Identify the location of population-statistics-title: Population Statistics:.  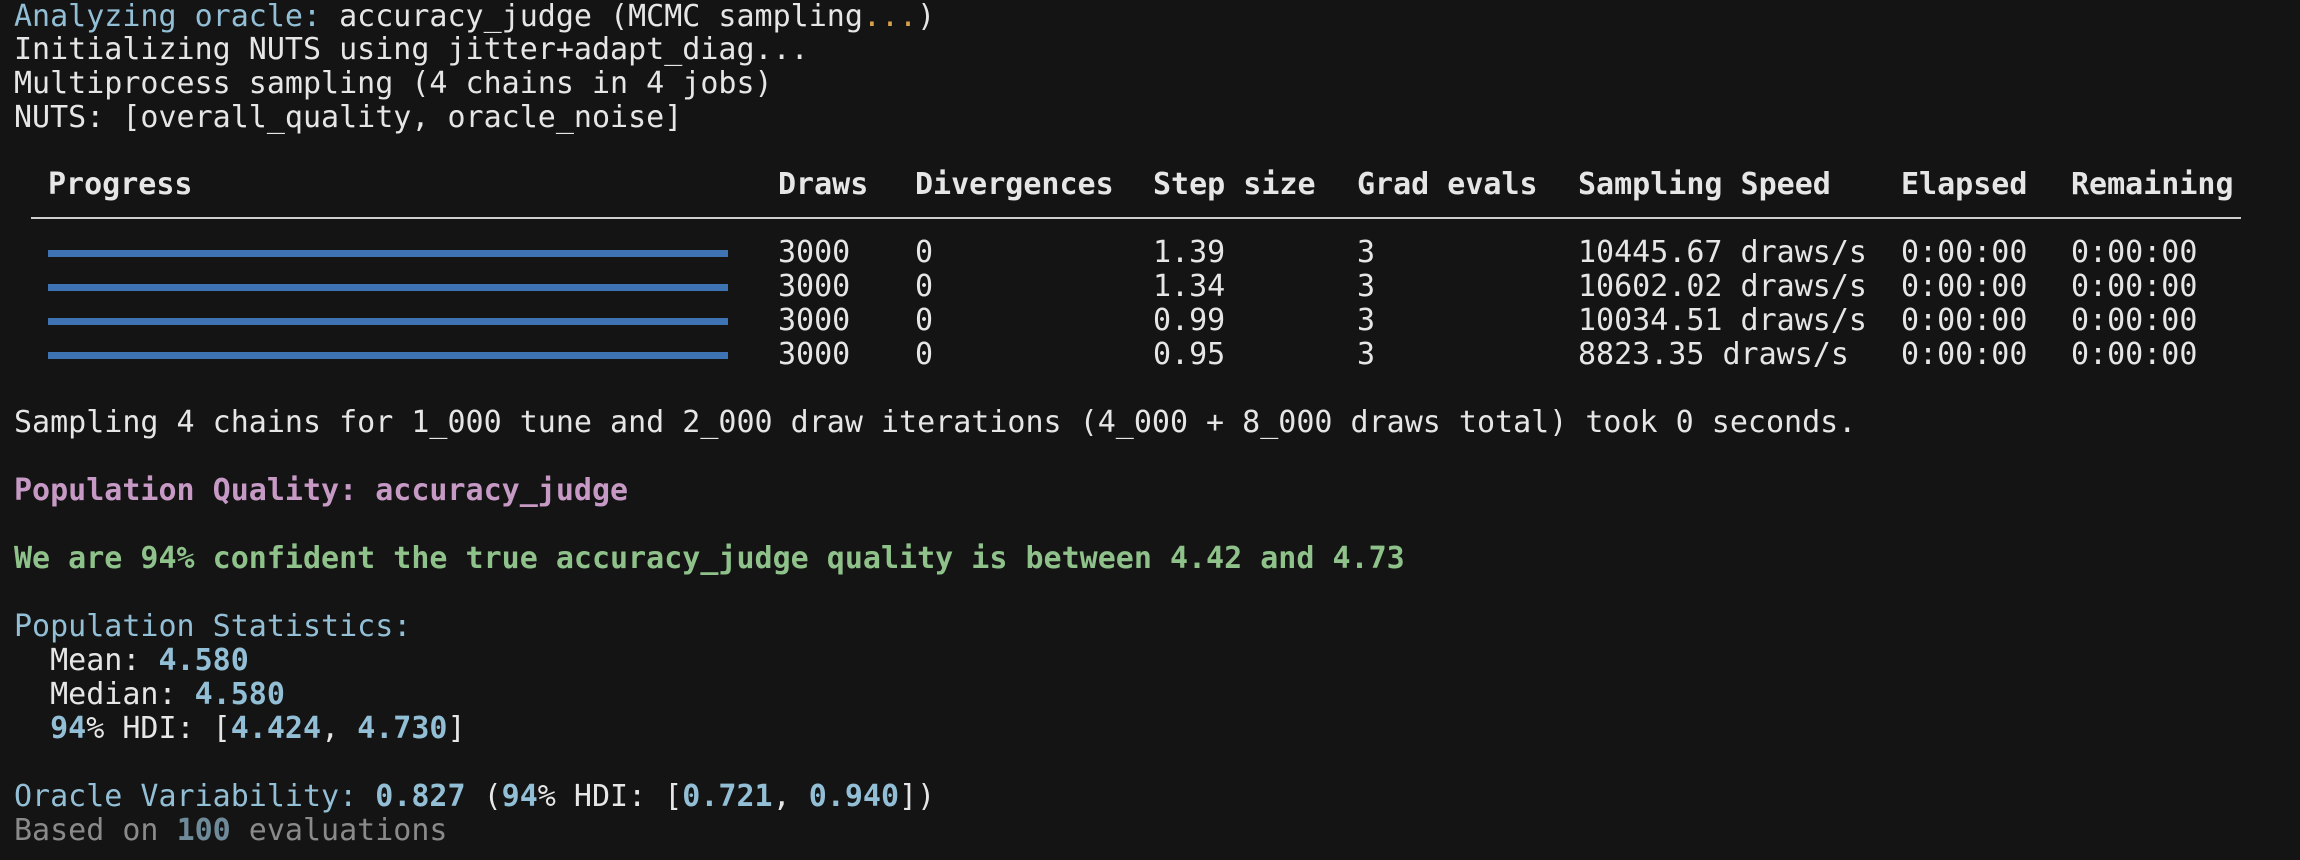
(213, 626).